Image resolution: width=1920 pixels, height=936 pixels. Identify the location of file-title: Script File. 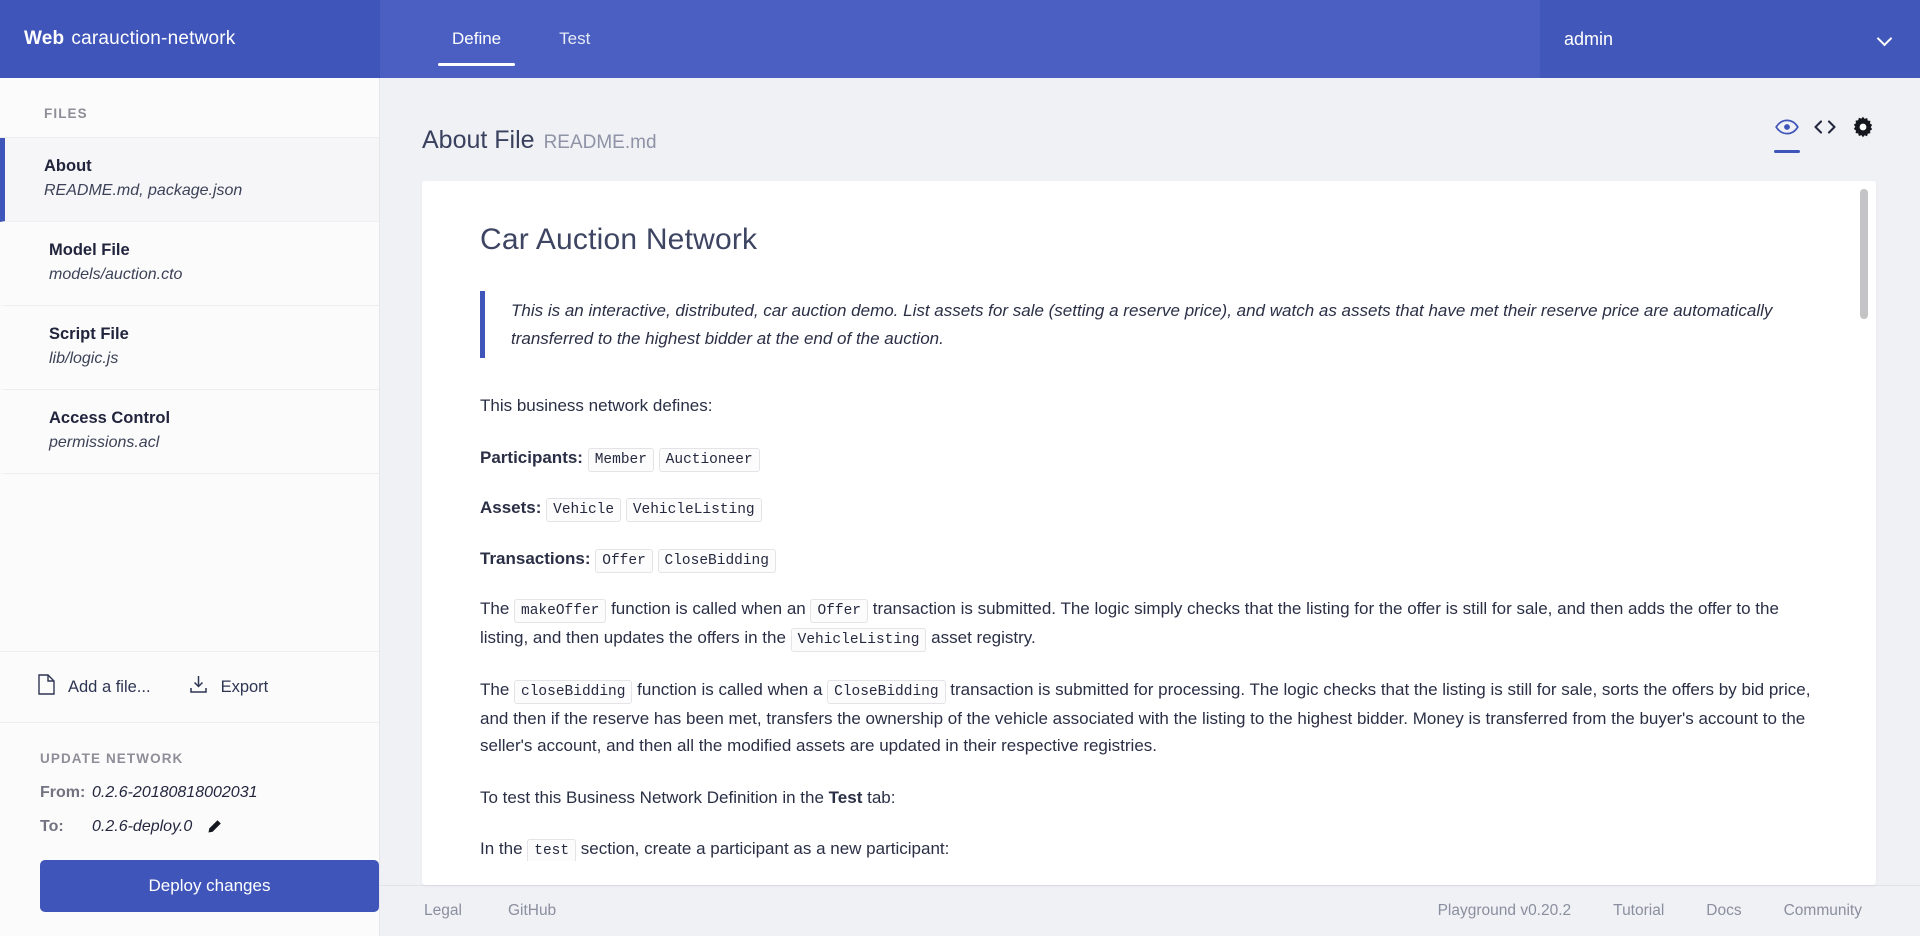
(89, 334).